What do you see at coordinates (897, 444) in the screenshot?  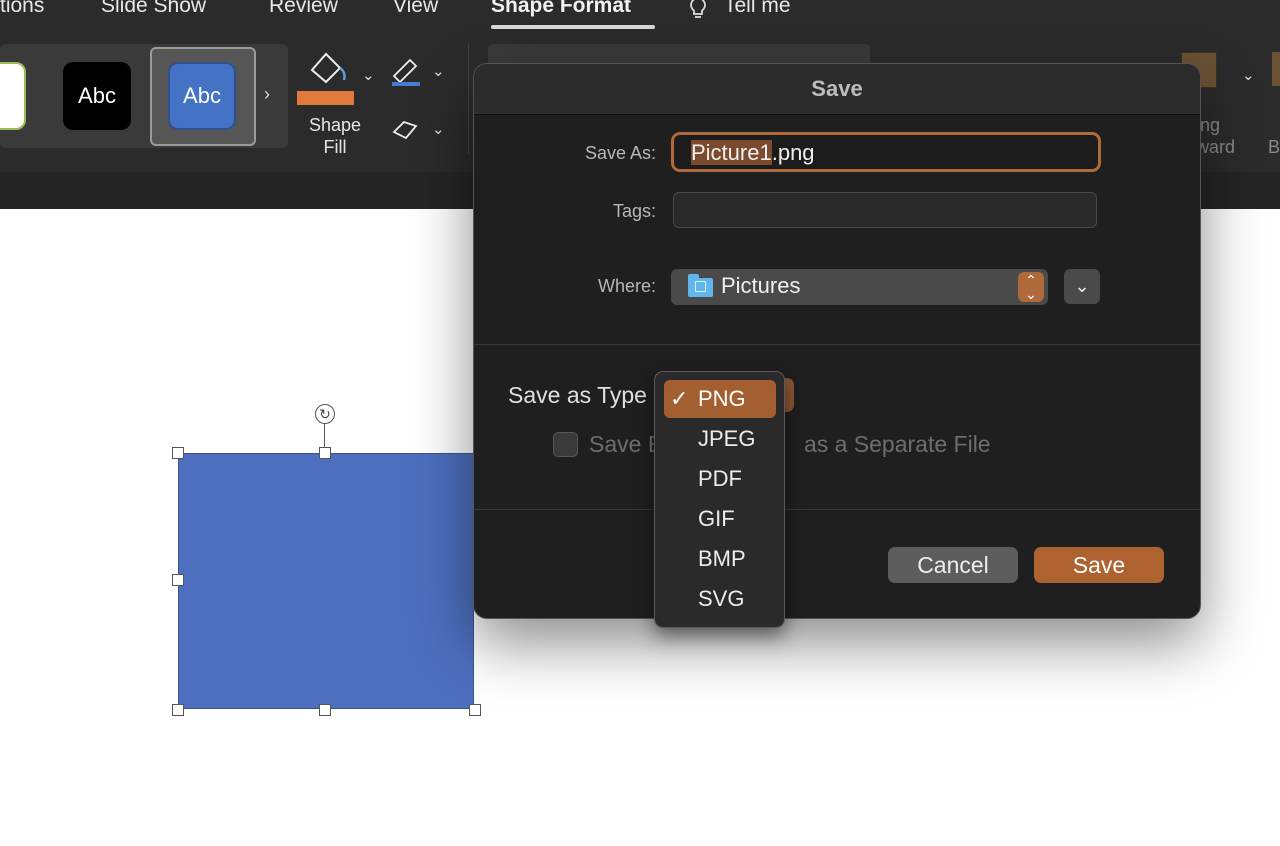 I see `separate-file-label-right: as a Separate File` at bounding box center [897, 444].